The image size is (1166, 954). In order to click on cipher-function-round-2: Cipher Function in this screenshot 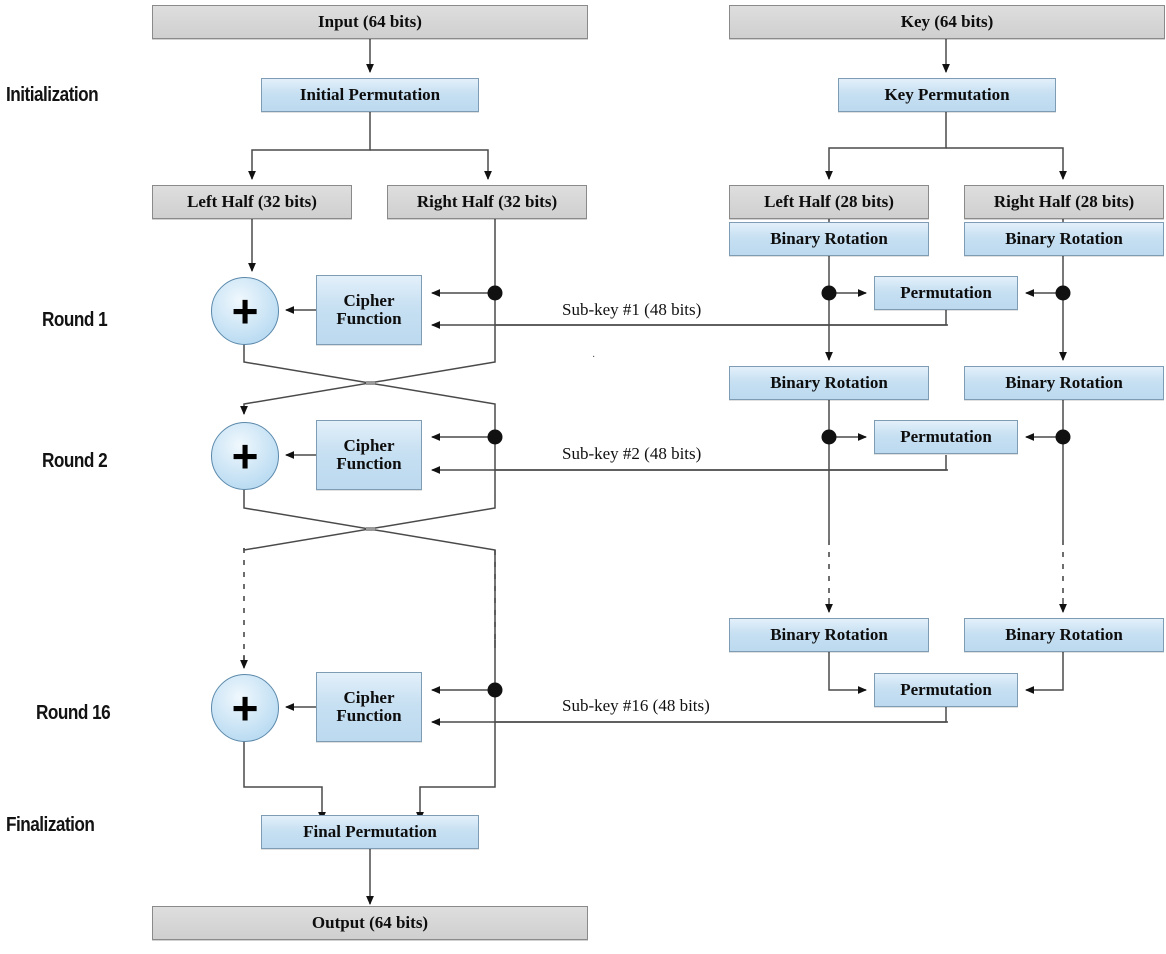, I will do `click(369, 455)`.